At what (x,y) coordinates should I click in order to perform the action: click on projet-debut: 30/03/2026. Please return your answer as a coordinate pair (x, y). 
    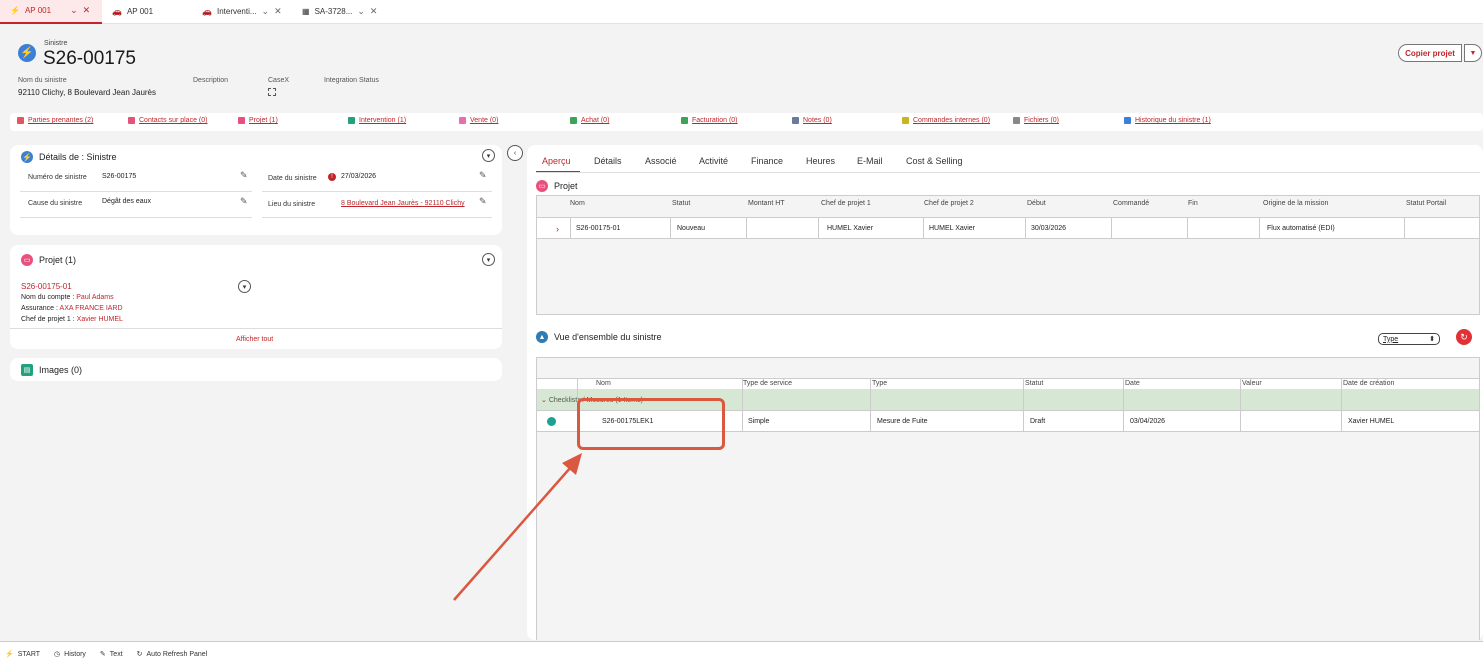
    Looking at the image, I should click on (1049, 228).